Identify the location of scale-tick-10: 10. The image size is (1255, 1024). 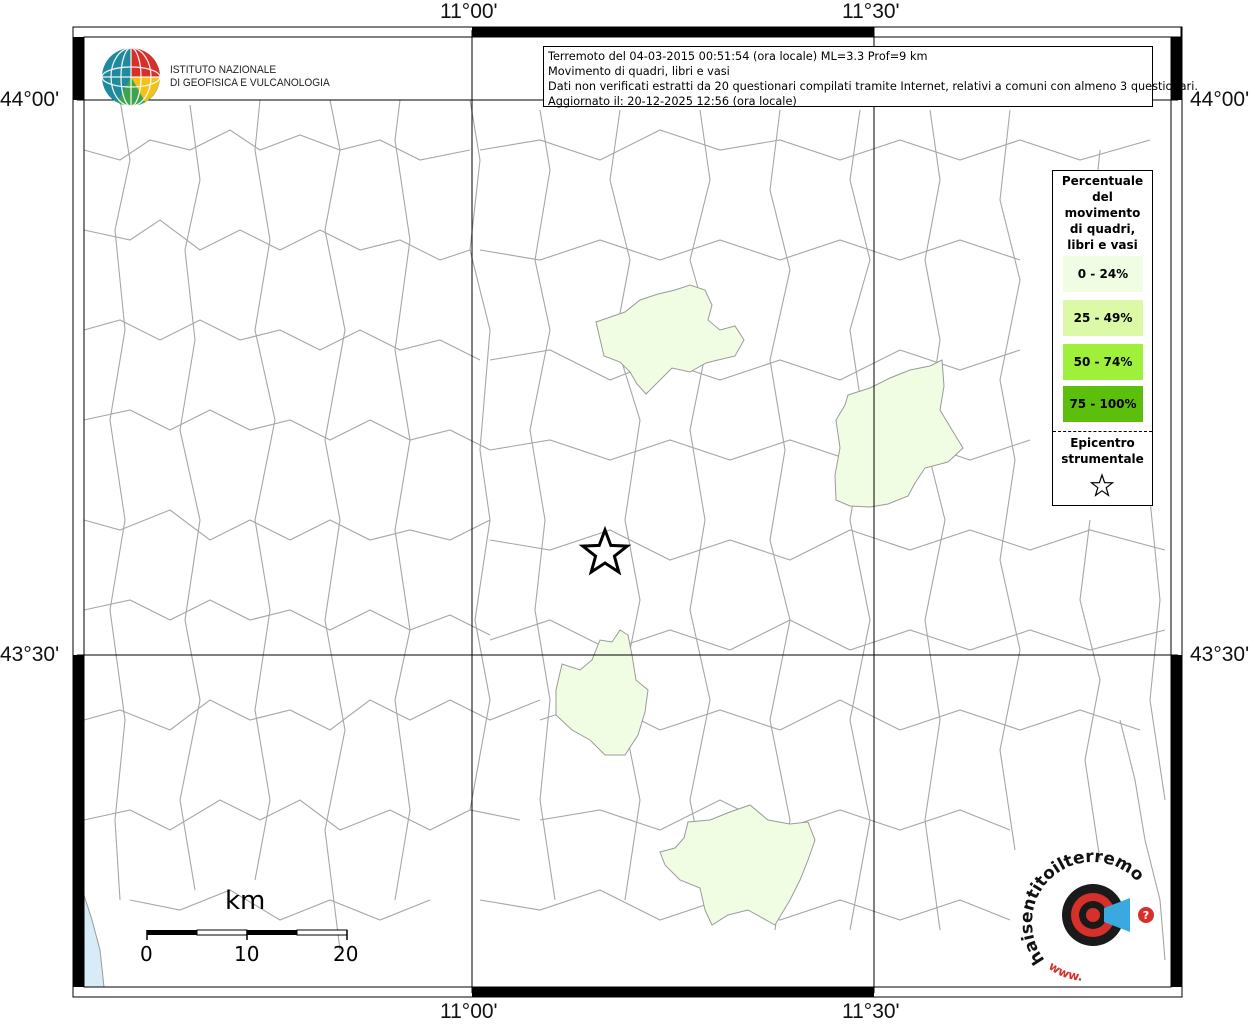
(247, 954).